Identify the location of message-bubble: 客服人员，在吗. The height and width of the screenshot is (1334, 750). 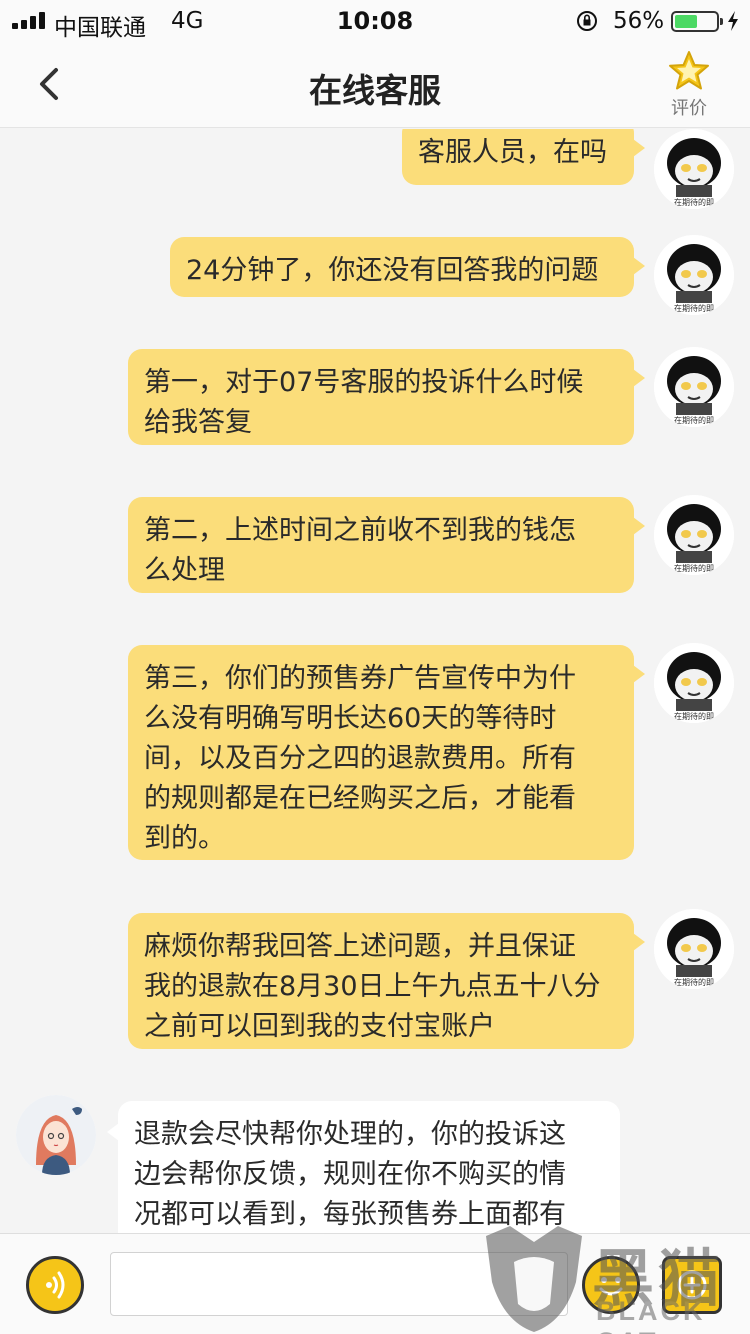
(523, 157).